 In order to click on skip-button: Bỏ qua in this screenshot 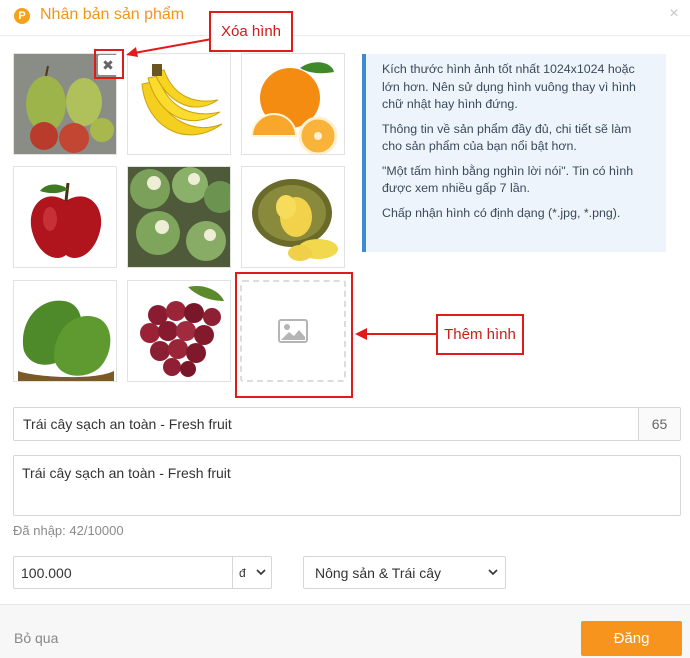, I will do `click(36, 638)`.